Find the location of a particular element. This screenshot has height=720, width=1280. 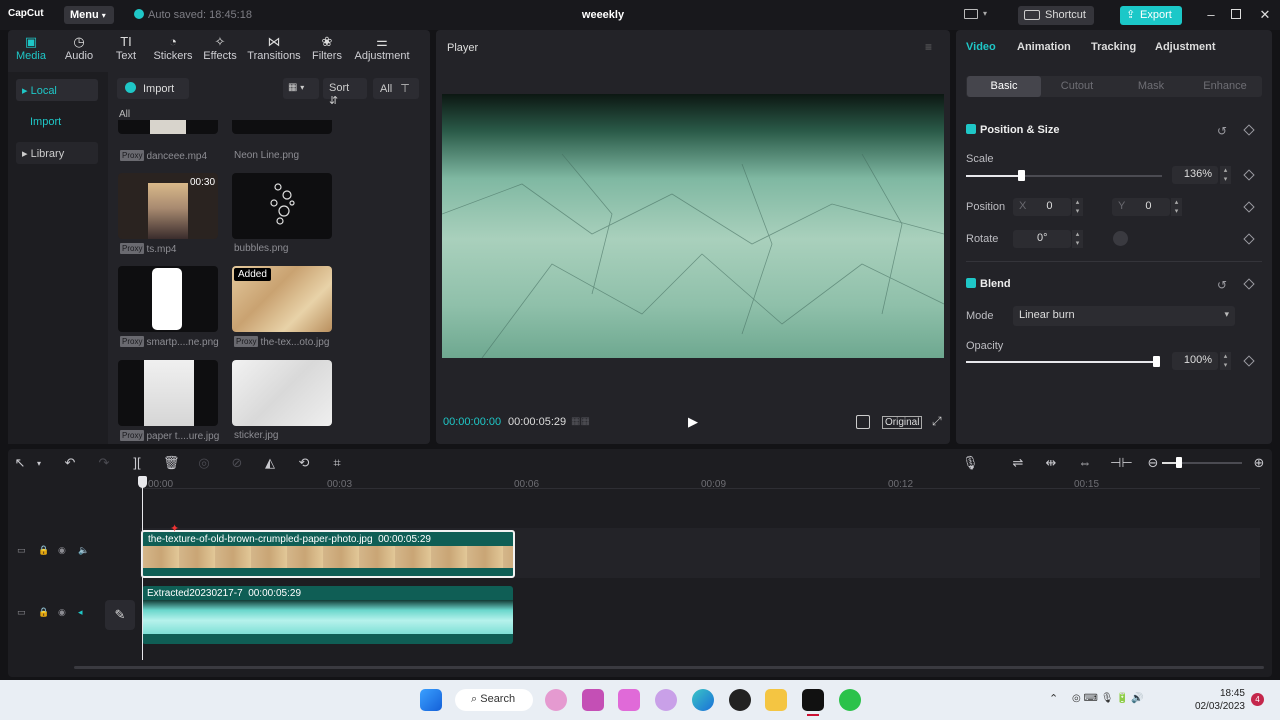

subtab-cutout: Cutout is located at coordinates (1077, 86).